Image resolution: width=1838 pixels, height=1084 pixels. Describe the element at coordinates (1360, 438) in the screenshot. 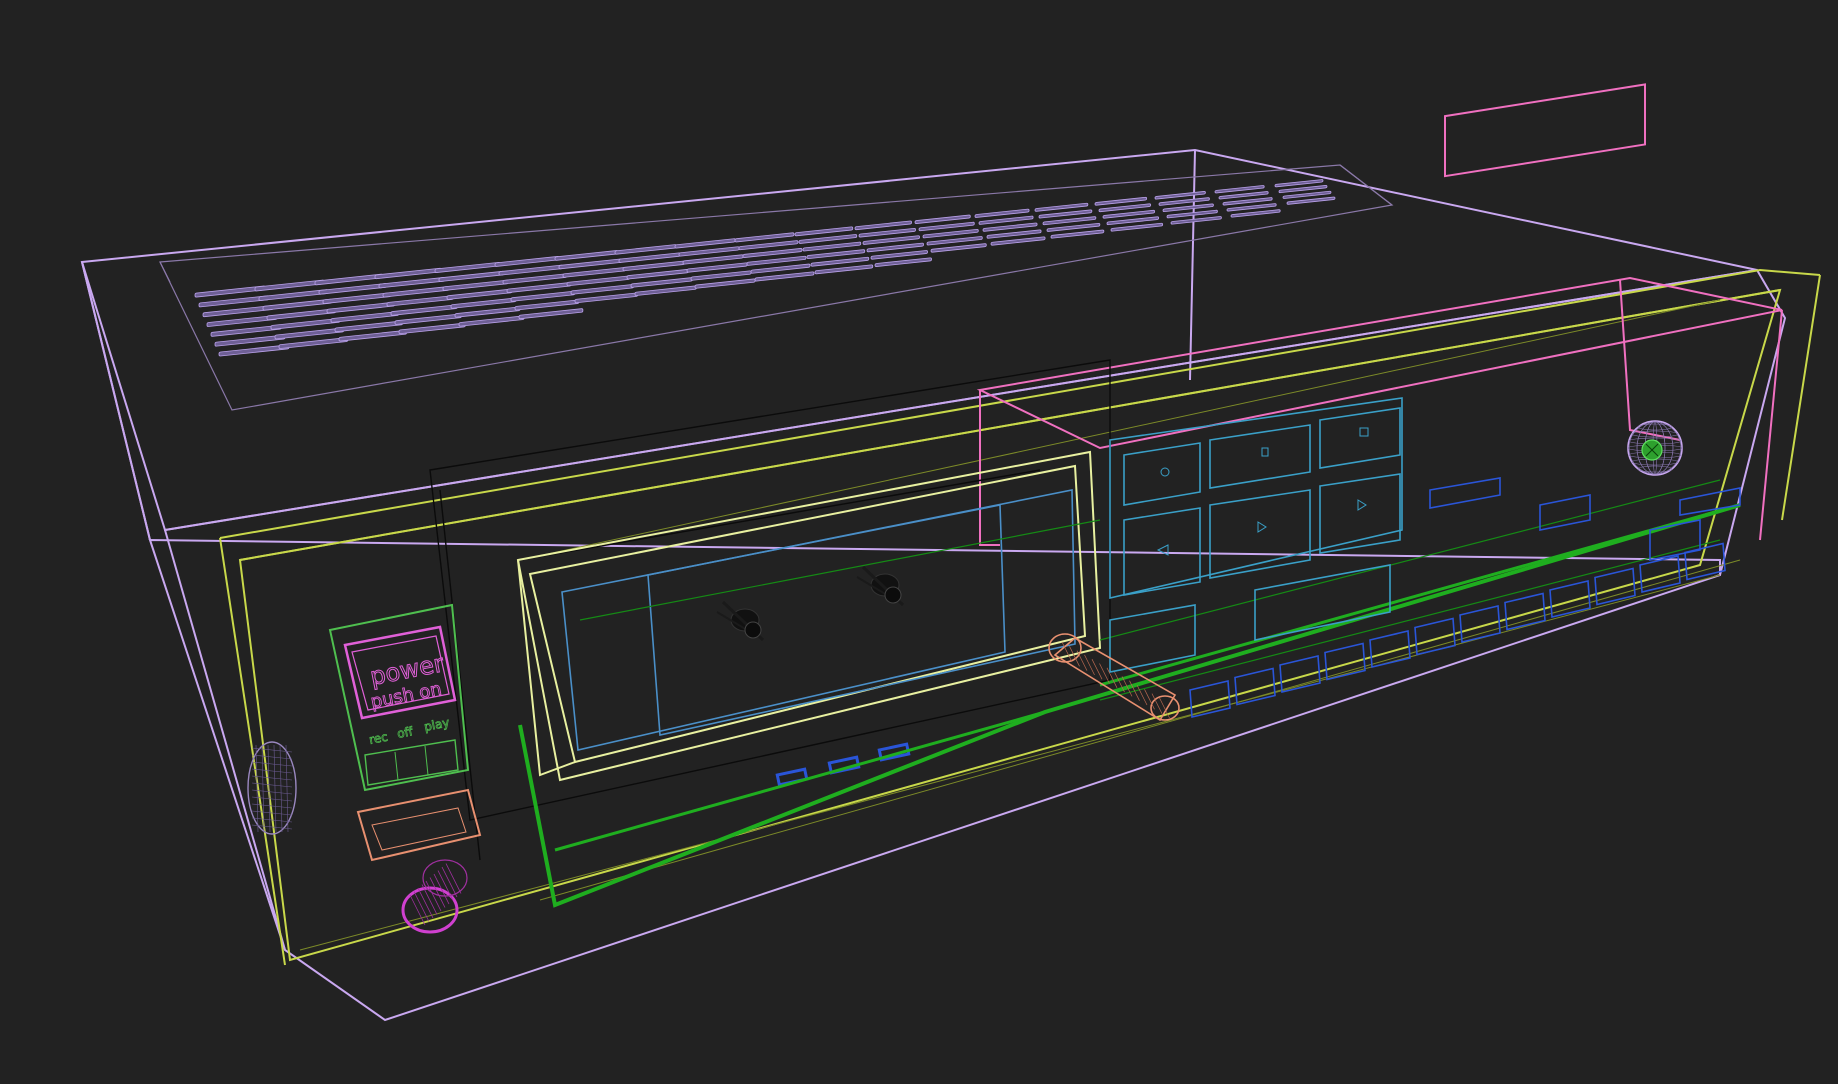

I see `key-rec-mute` at that location.